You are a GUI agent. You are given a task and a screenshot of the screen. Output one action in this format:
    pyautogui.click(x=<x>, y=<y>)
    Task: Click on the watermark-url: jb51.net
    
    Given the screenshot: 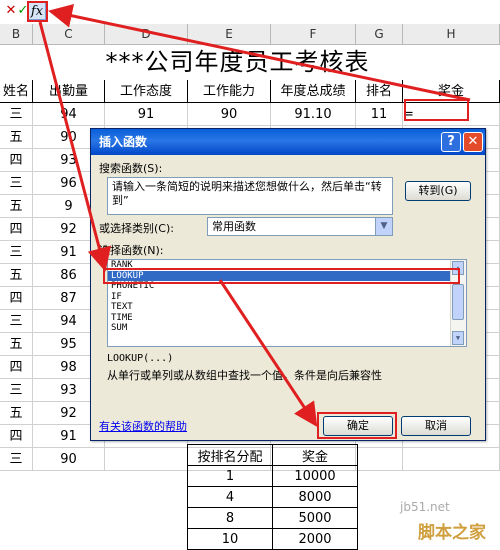 What is the action you would take?
    pyautogui.click(x=425, y=507)
    